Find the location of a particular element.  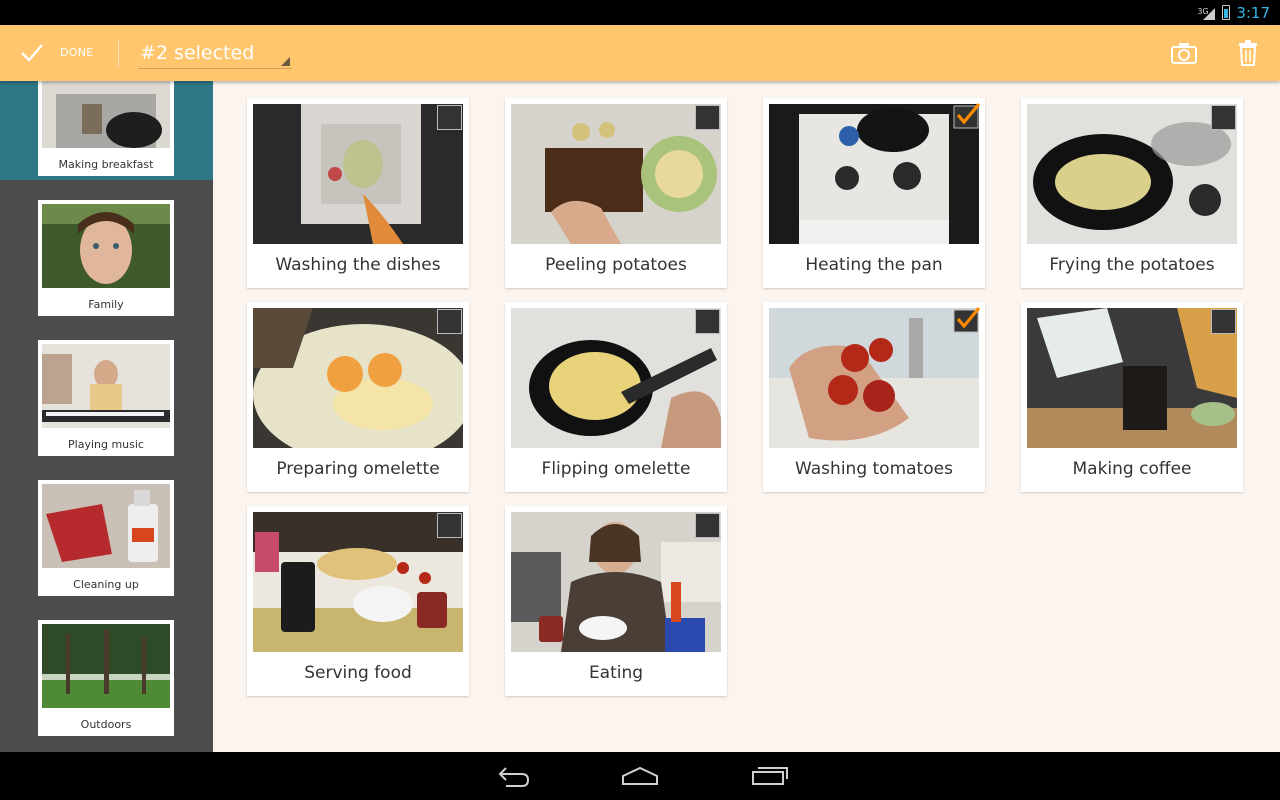

photo-tile-making-coffee: Making coffee is located at coordinates (1132, 397).